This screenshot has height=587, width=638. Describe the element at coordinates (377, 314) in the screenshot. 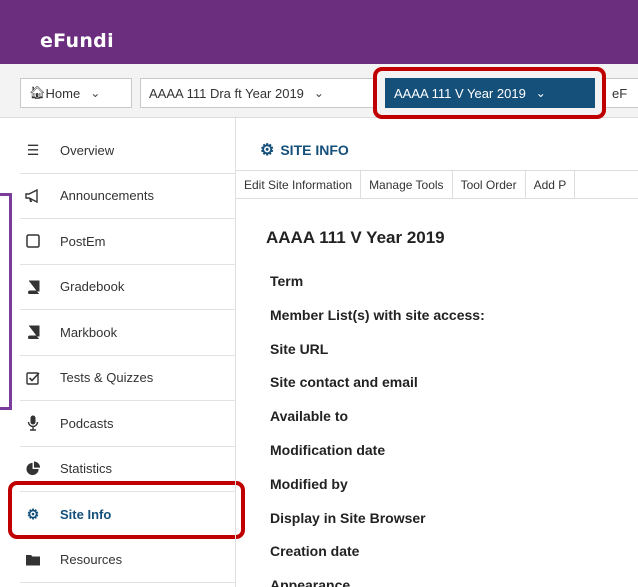

I see `field-label-member-lists: Member List(s) with site access:` at that location.